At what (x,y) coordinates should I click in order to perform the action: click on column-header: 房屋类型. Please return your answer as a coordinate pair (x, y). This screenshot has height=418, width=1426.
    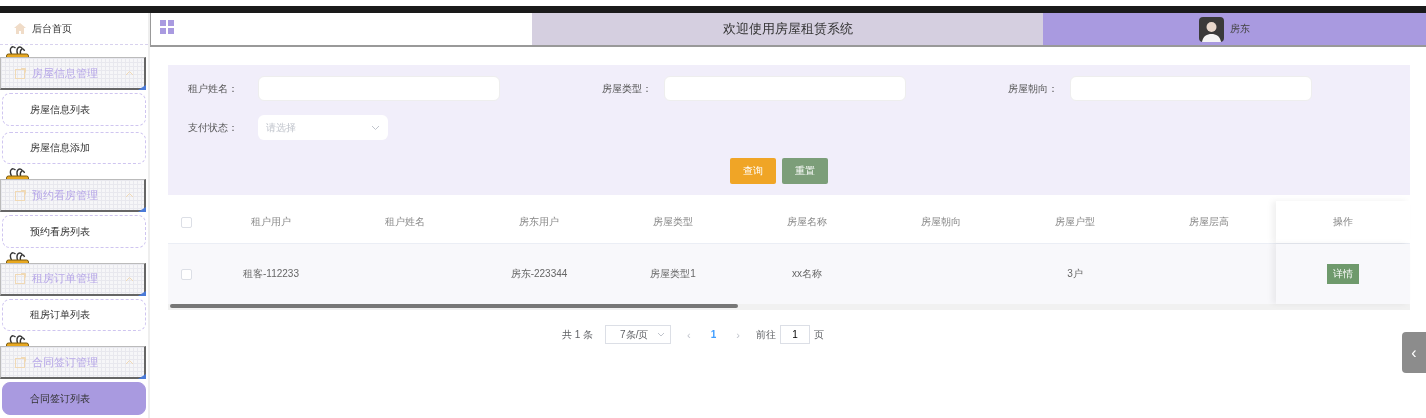
    Looking at the image, I should click on (673, 221).